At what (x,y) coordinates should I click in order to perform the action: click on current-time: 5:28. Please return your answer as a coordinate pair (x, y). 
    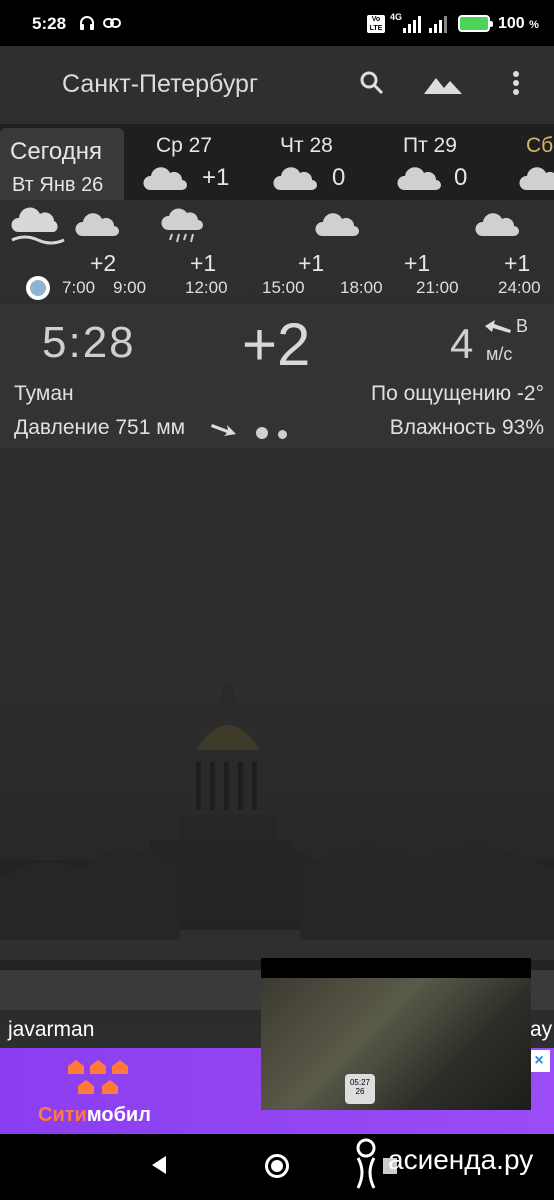
    Looking at the image, I should click on (89, 342).